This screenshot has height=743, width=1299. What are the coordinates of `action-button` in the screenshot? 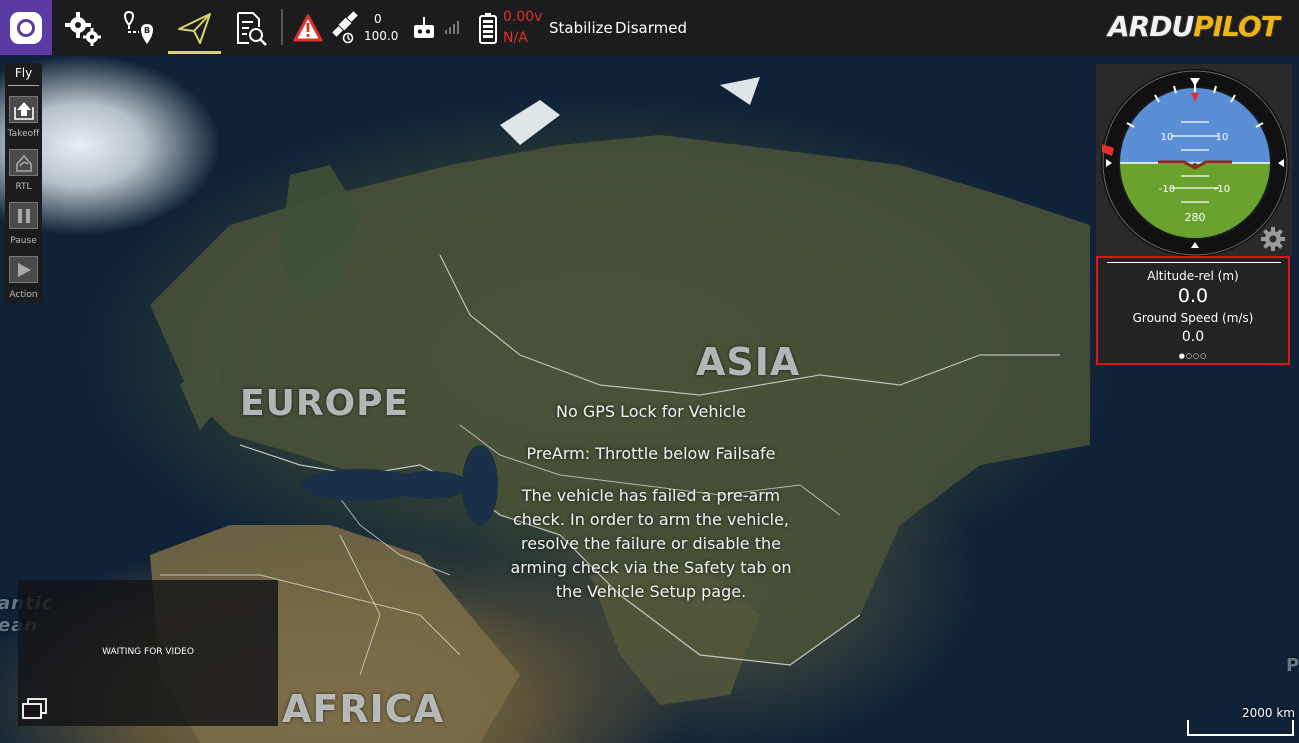 It's located at (23, 269).